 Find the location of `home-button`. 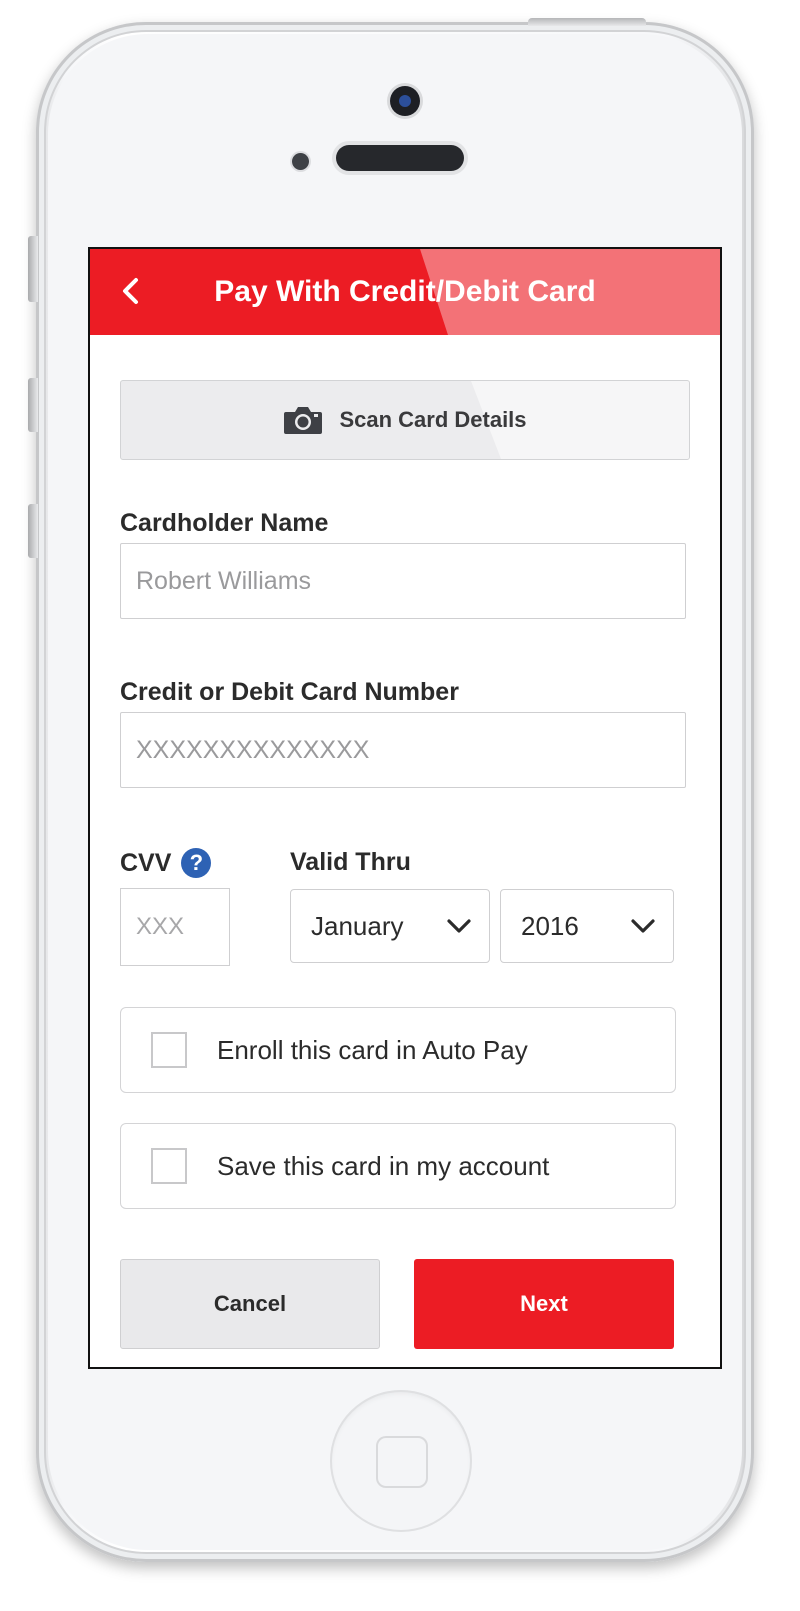

home-button is located at coordinates (401, 1461).